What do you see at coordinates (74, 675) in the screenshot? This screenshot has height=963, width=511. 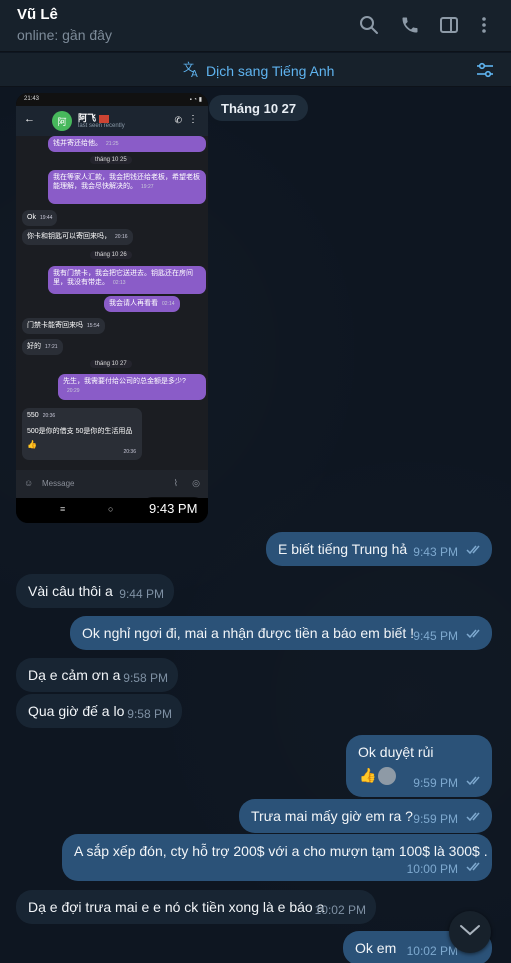 I see `message-text: Dạ e cảm ơn a` at bounding box center [74, 675].